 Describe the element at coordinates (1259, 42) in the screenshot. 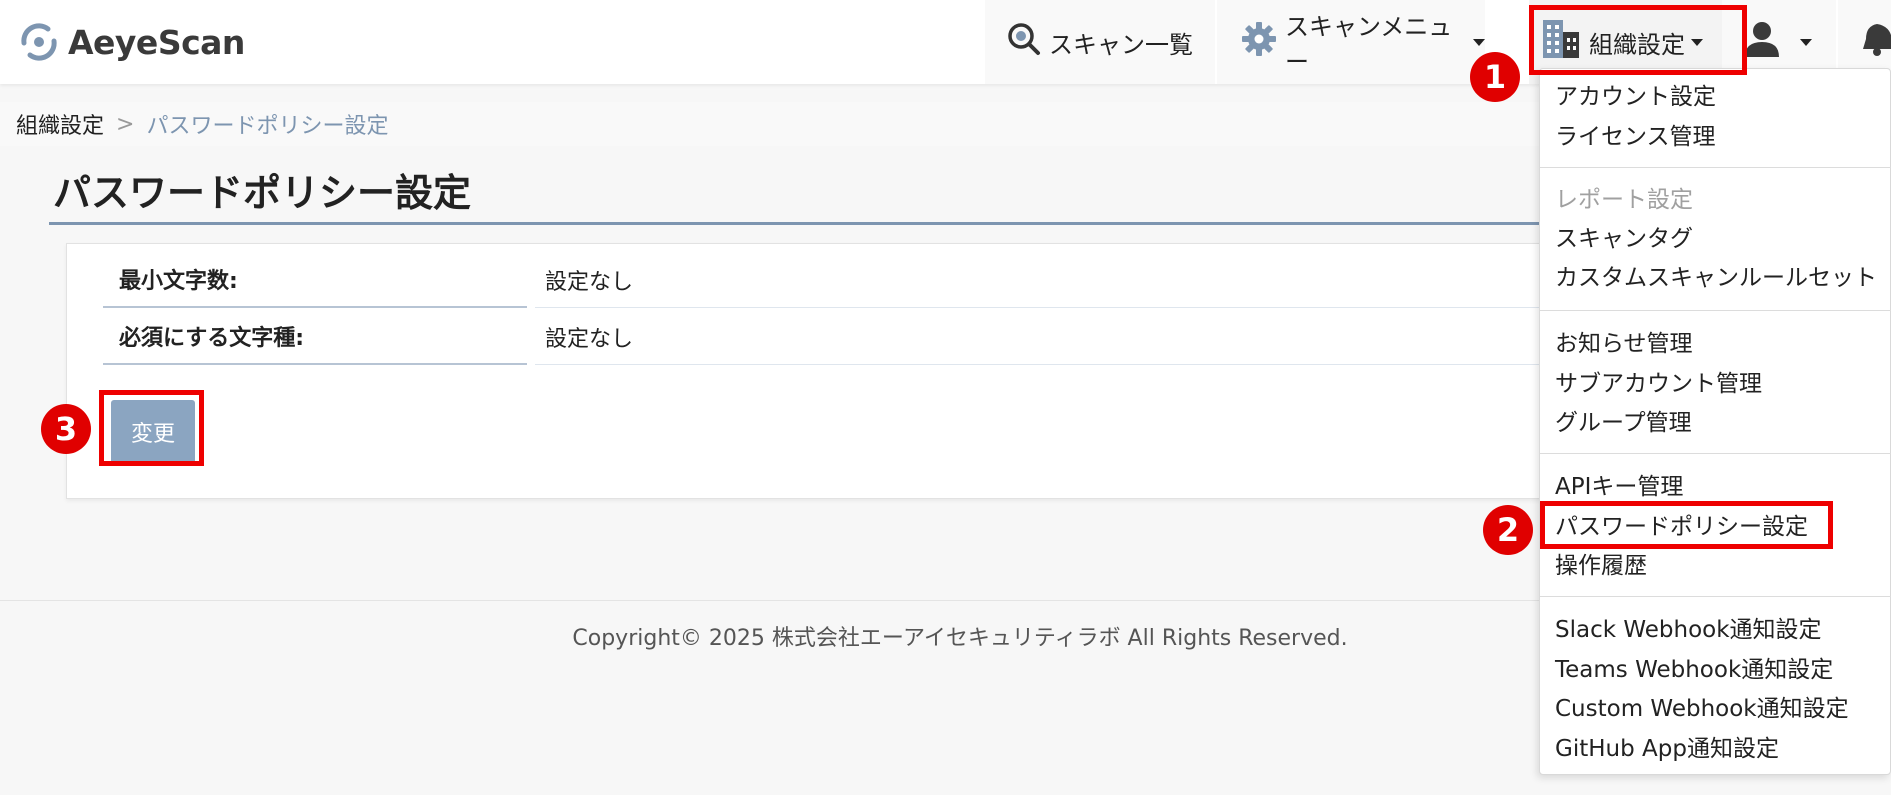

I see `gear-icon` at that location.